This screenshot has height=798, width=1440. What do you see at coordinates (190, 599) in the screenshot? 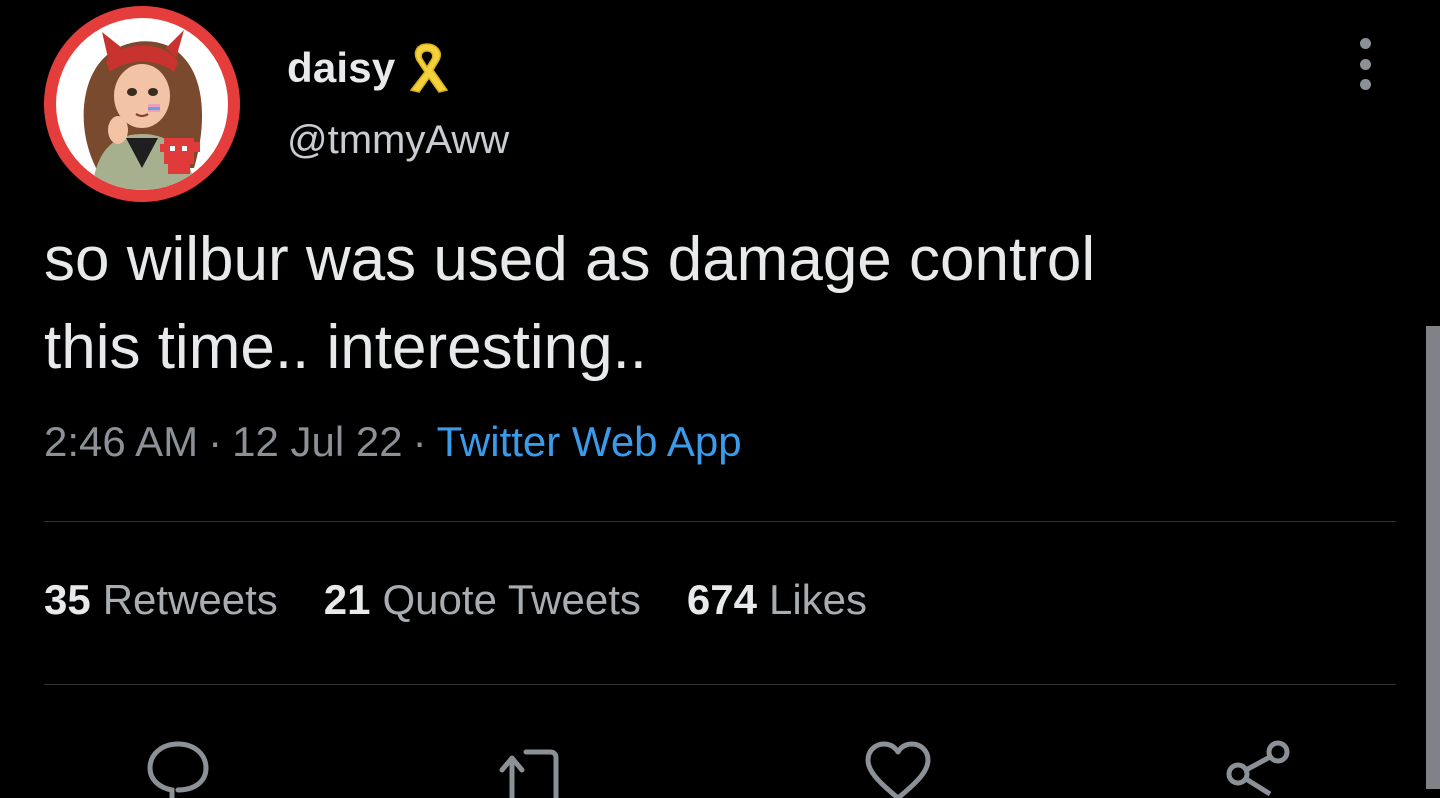
I see `retweets-label: Retweets` at bounding box center [190, 599].